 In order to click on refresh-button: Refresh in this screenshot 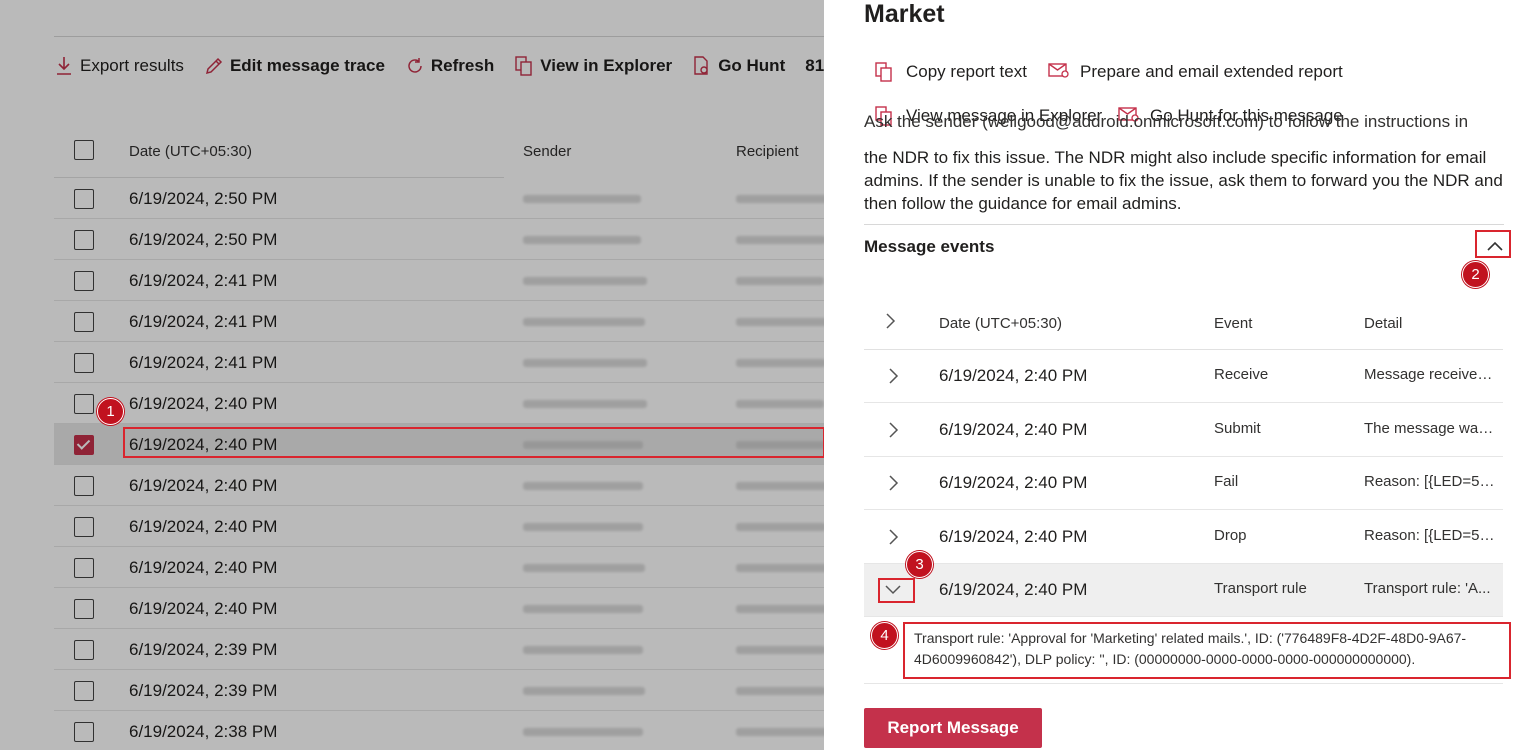, I will do `click(449, 66)`.